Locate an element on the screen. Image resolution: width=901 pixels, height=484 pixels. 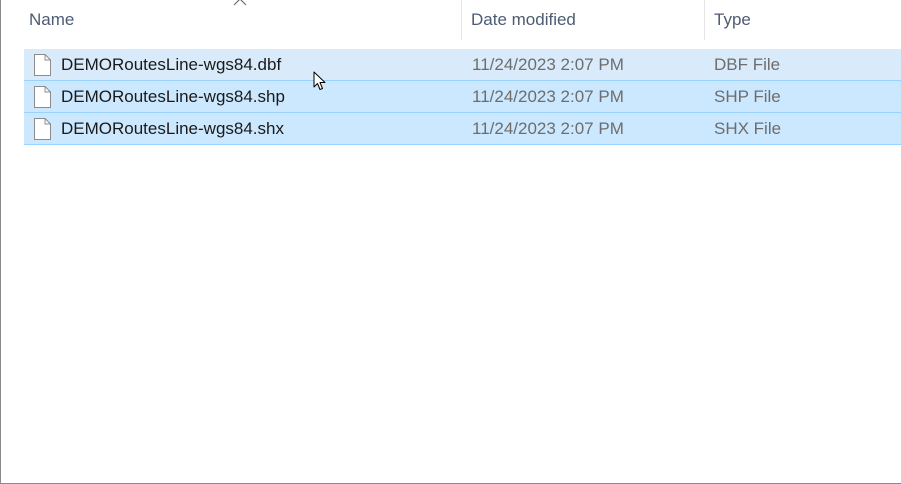
column-header-name: Name is located at coordinates (240, 20).